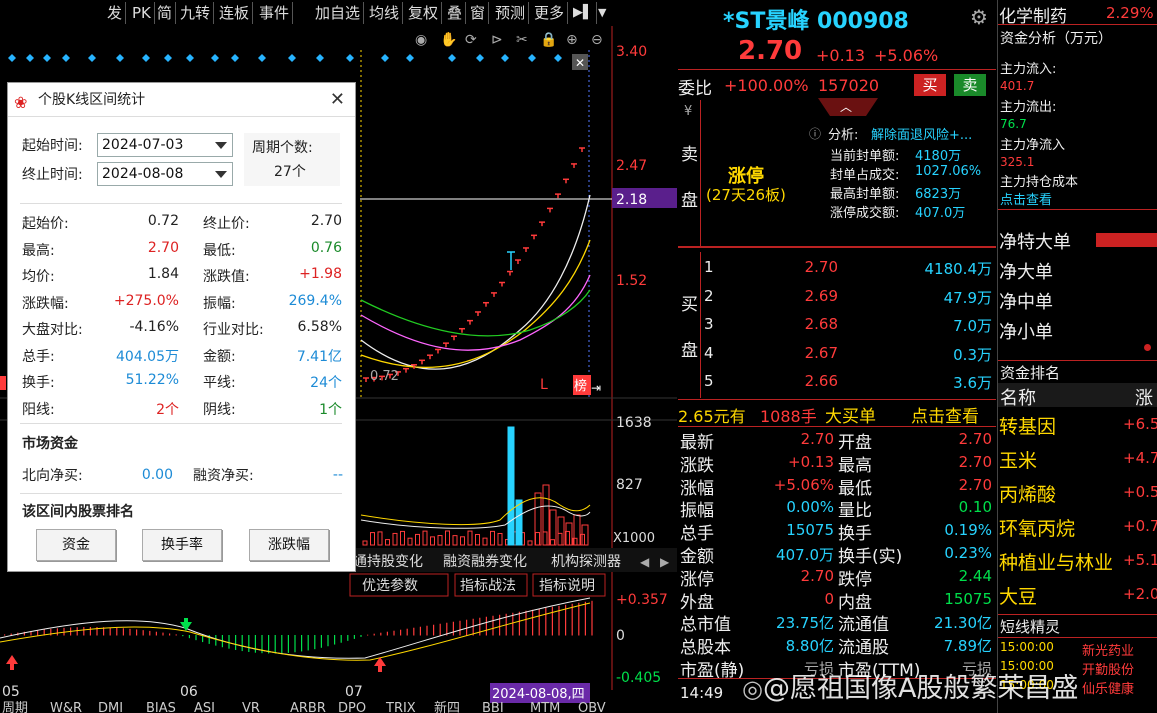 Image resolution: width=1157 pixels, height=713 pixels. What do you see at coordinates (1027, 425) in the screenshot?
I see `rank-name: 转基因` at bounding box center [1027, 425].